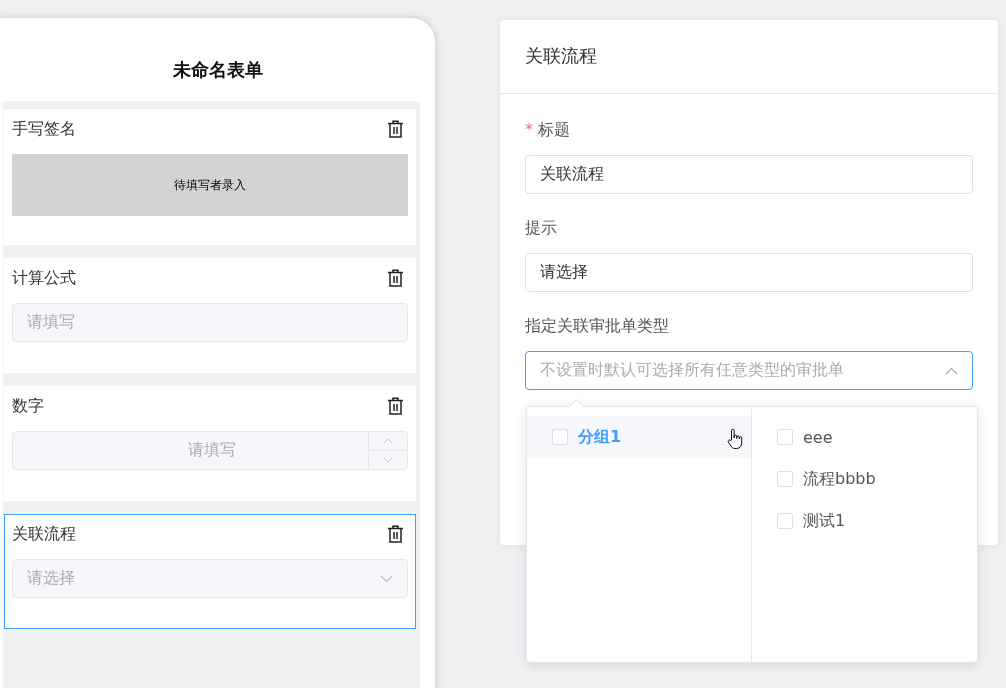 This screenshot has width=1006, height=688. I want to click on field-label: 提示, so click(541, 228).